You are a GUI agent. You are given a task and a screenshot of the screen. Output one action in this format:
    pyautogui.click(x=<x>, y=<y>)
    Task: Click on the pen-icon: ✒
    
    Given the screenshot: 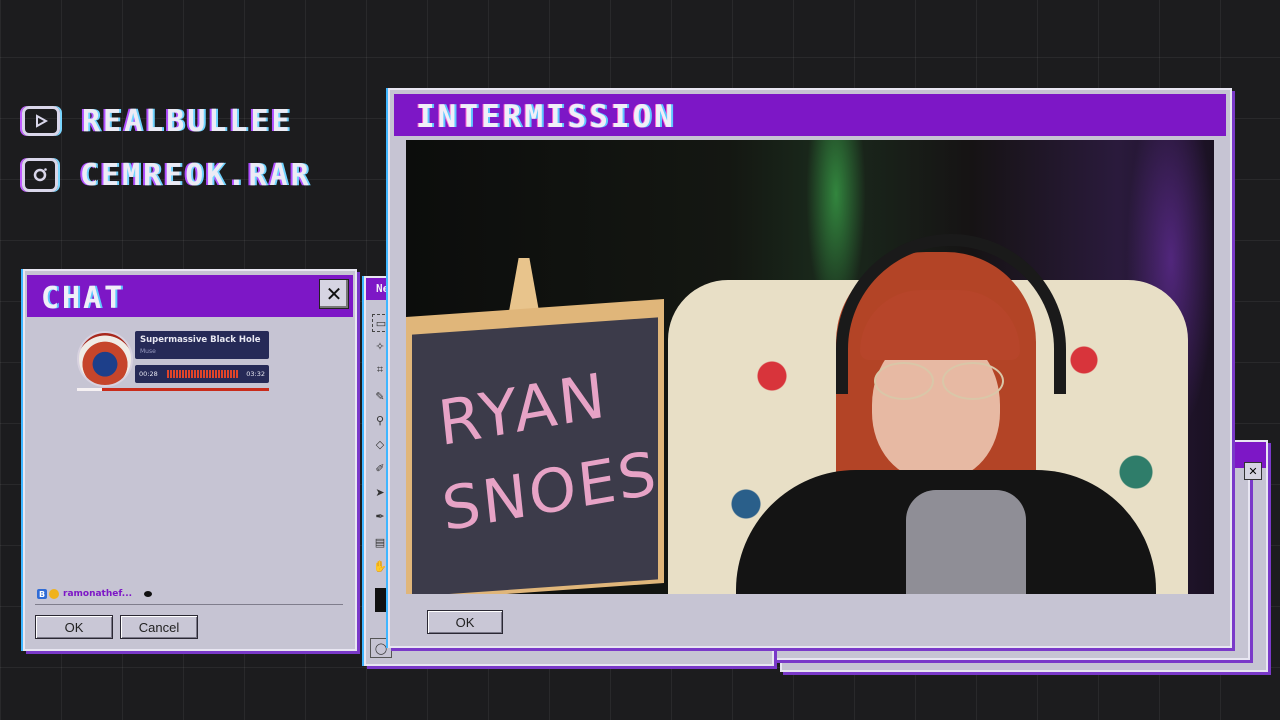 What is the action you would take?
    pyautogui.click(x=380, y=516)
    